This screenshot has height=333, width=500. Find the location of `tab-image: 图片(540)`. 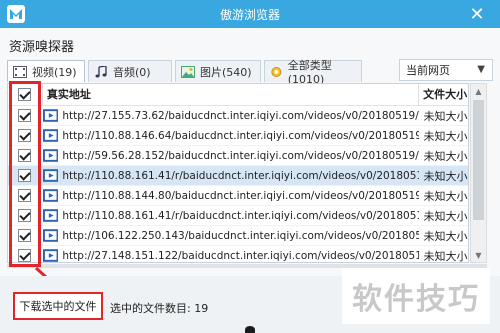

tab-image: 图片(540) is located at coordinates (218, 71).